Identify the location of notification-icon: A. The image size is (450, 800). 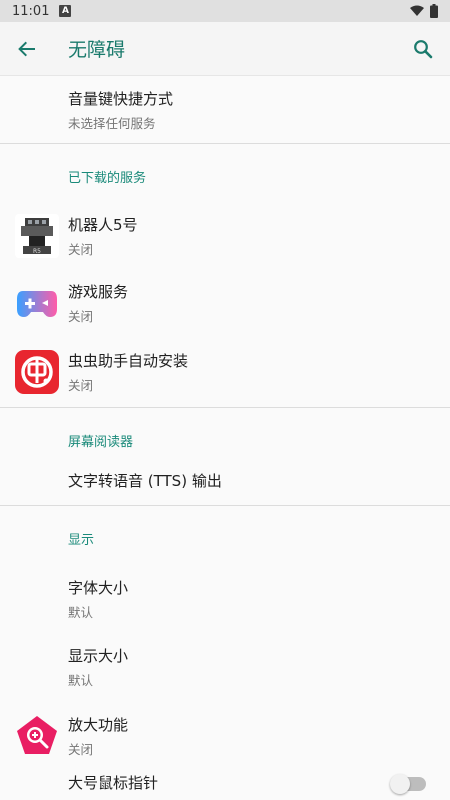
(65, 11).